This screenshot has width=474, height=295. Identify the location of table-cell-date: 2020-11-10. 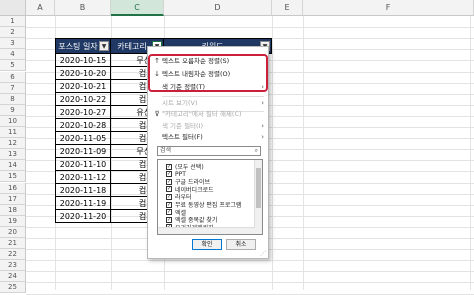
(83, 164).